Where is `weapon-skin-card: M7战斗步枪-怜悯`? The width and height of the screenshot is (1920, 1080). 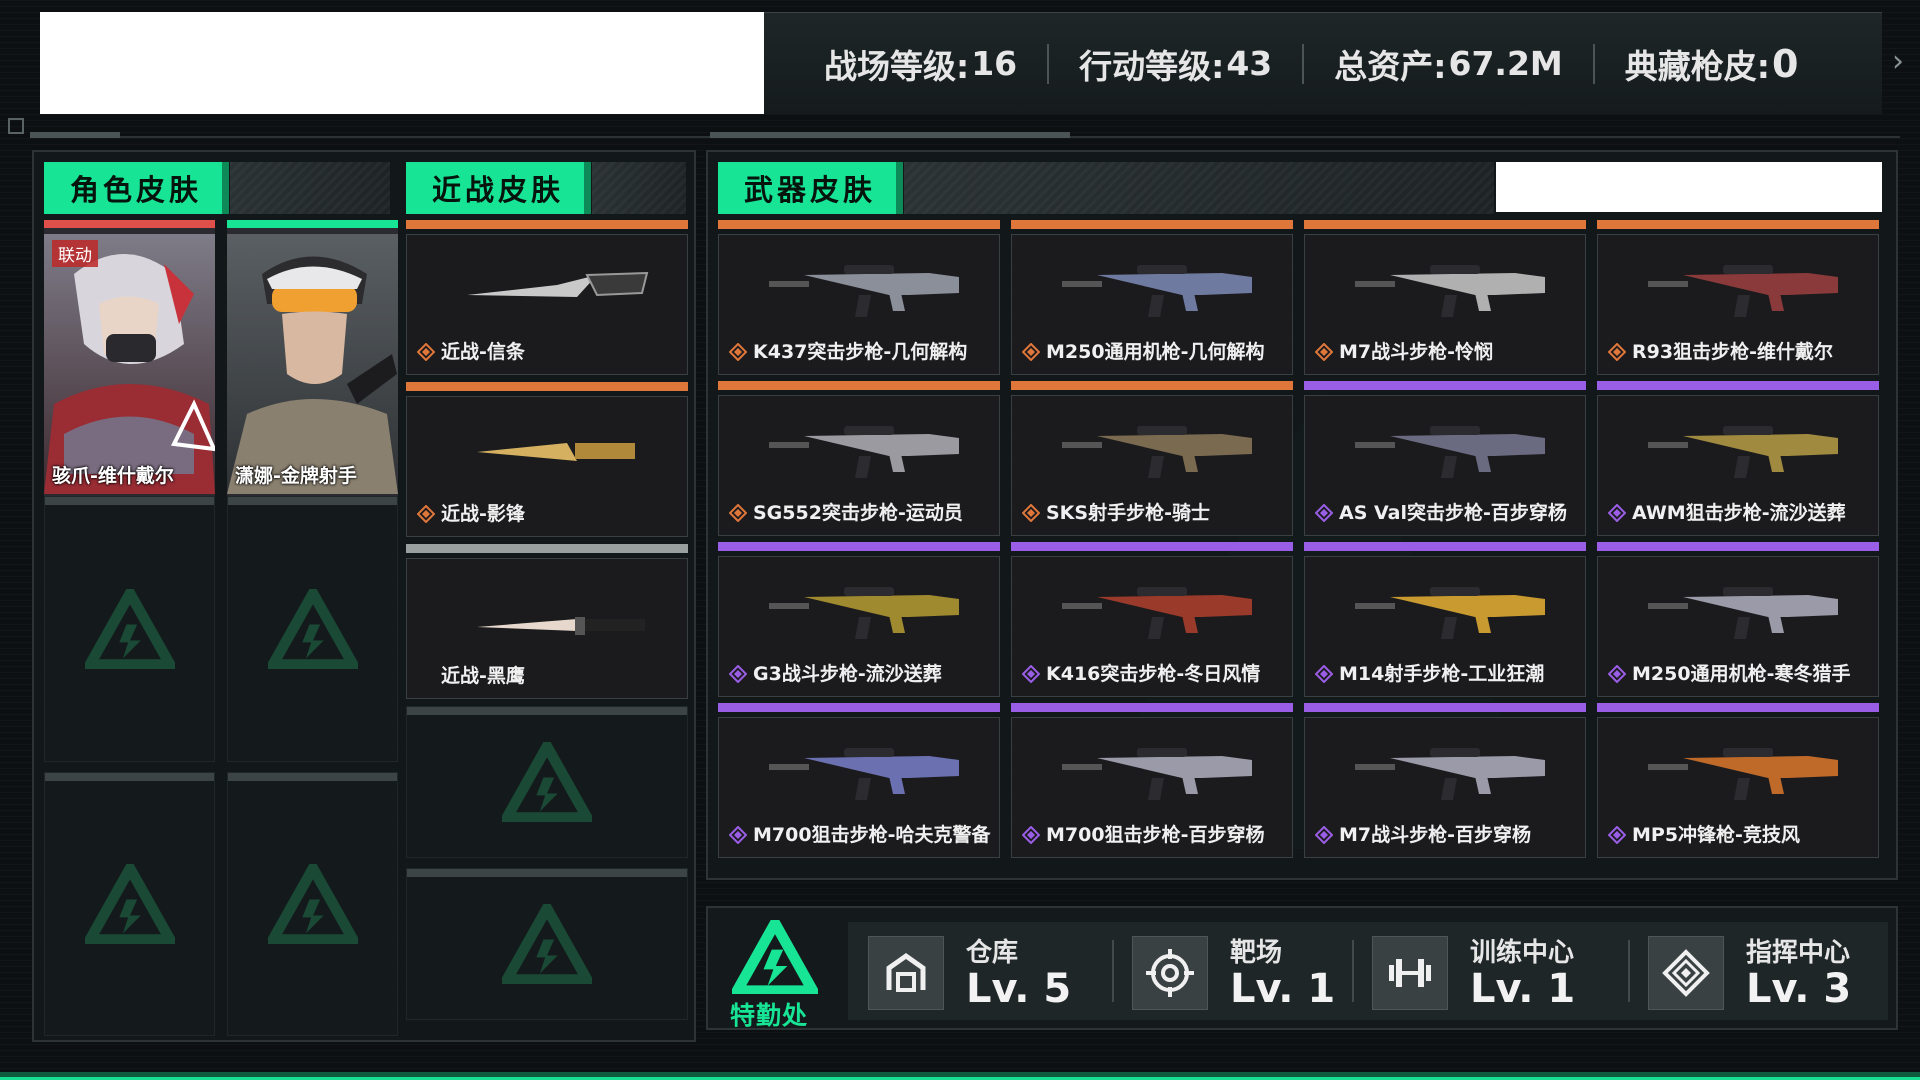 weapon-skin-card: M7战斗步枪-怜悯 is located at coordinates (1445, 297).